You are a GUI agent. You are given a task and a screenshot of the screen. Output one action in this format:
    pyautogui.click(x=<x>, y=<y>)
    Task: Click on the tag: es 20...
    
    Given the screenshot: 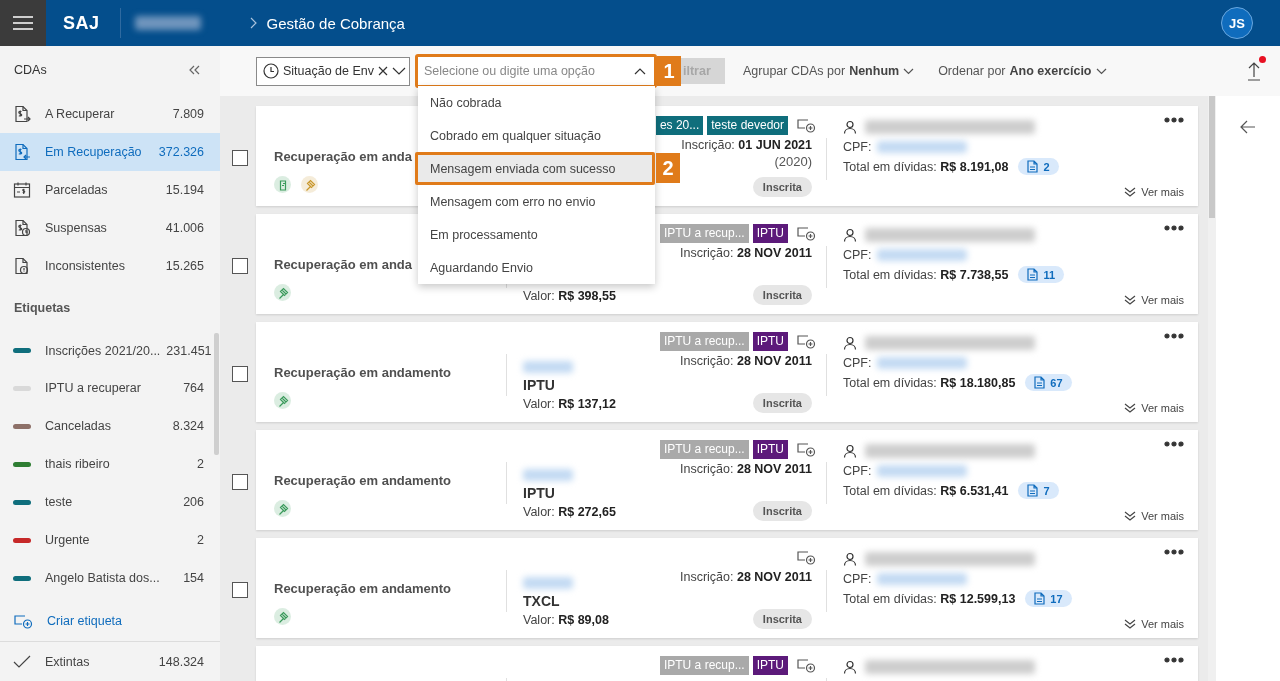 What is the action you would take?
    pyautogui.click(x=679, y=125)
    